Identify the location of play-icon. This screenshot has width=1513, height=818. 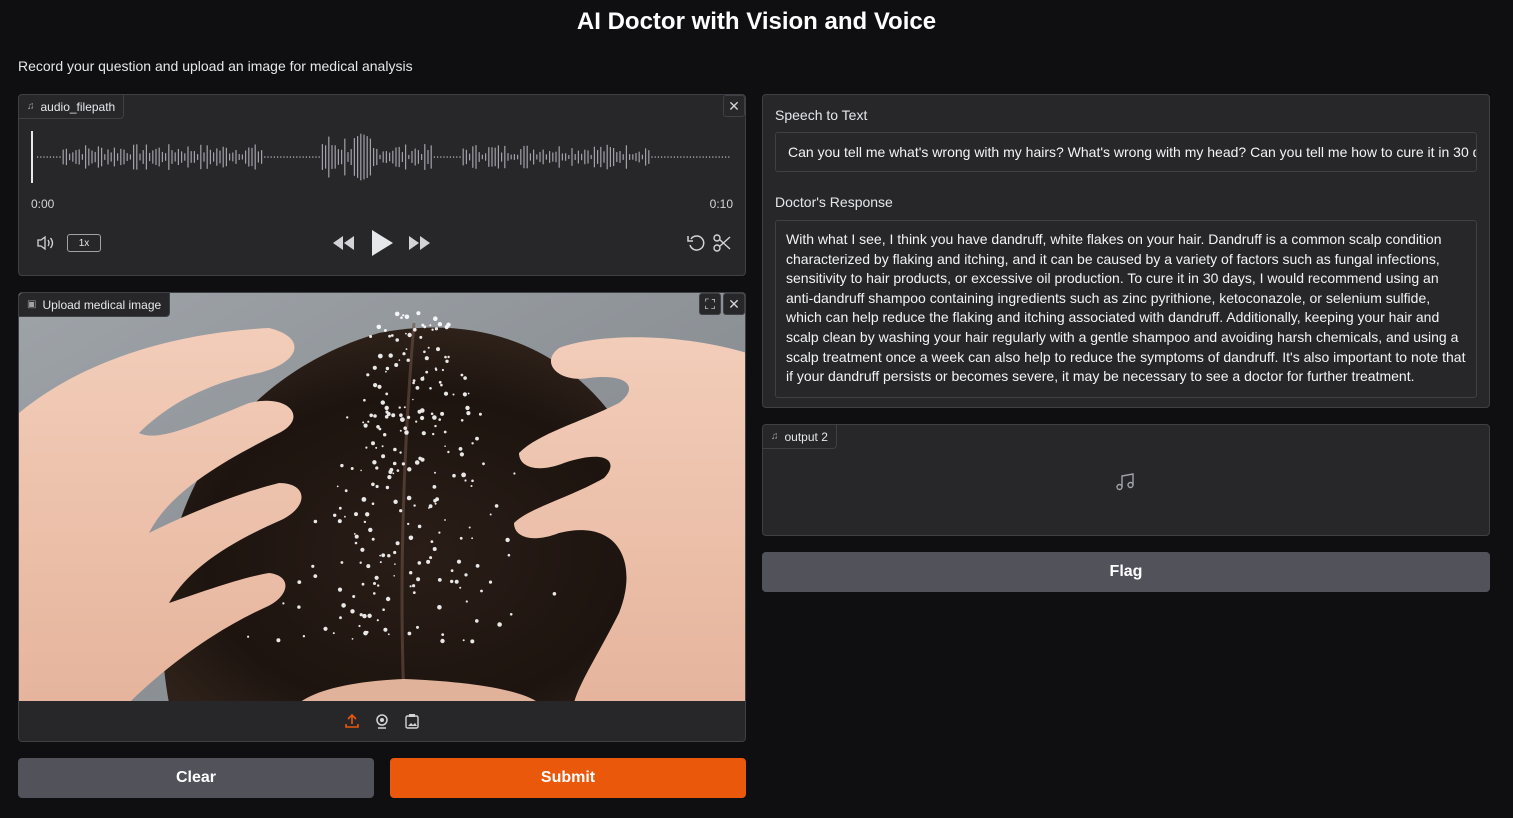
(382, 243).